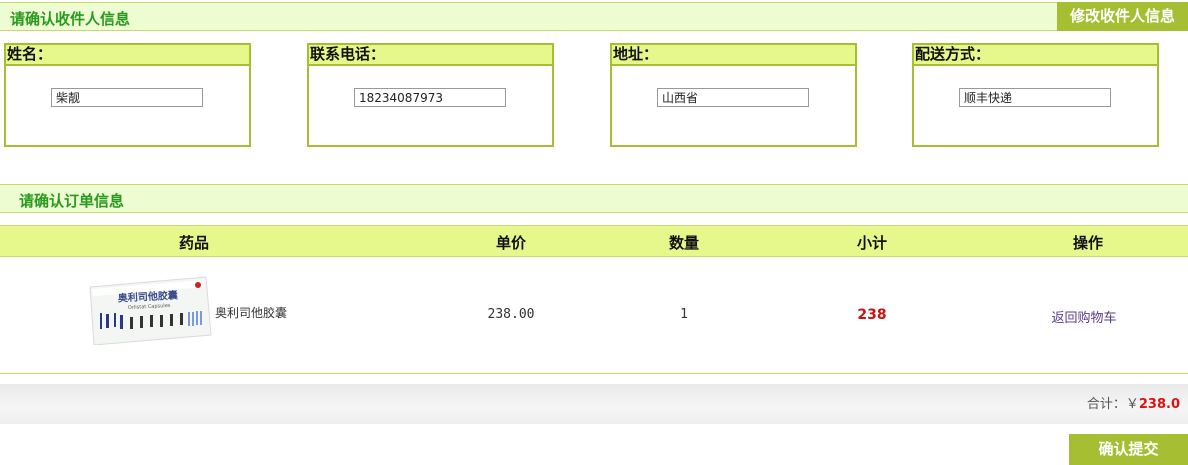 The height and width of the screenshot is (465, 1188). I want to click on total-label: 合计：￥, so click(1112, 404).